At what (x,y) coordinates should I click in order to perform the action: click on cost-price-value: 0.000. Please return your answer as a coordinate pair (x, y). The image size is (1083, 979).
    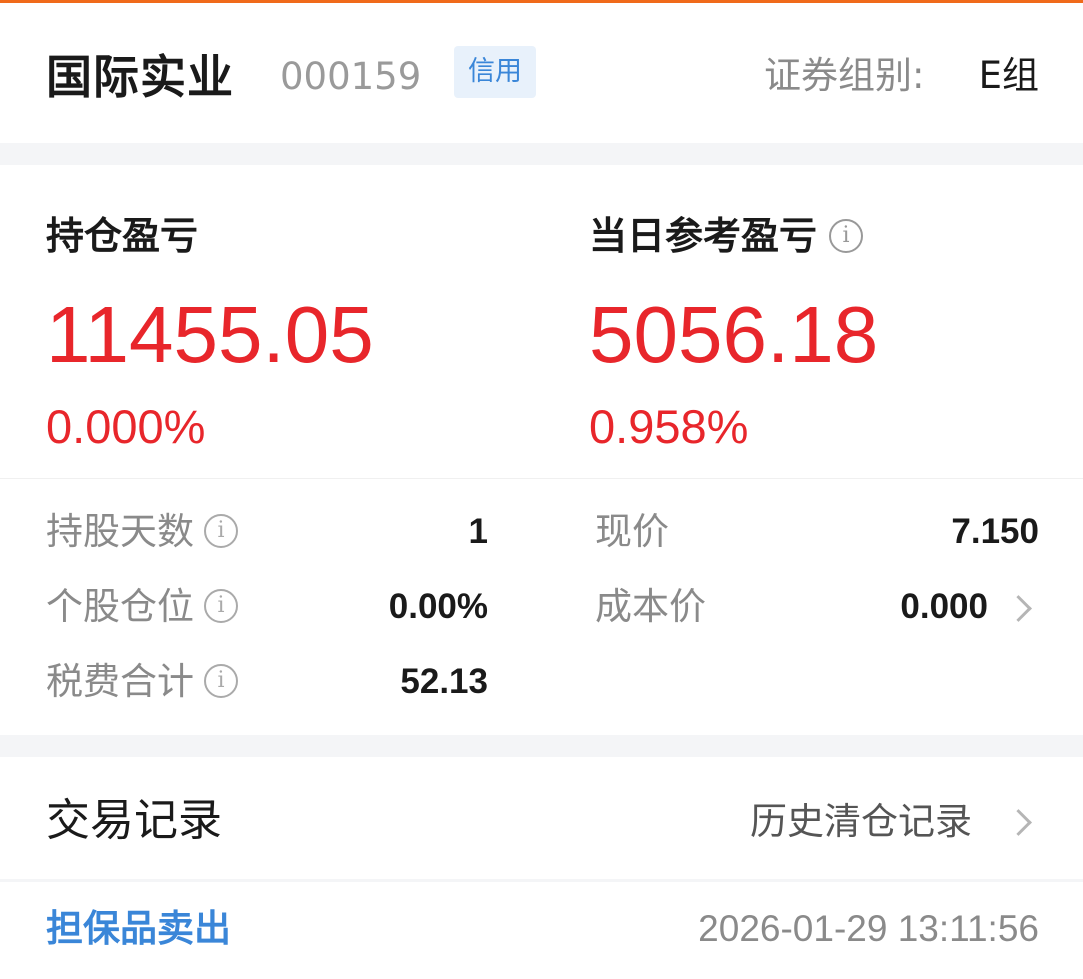
    Looking at the image, I should click on (944, 607).